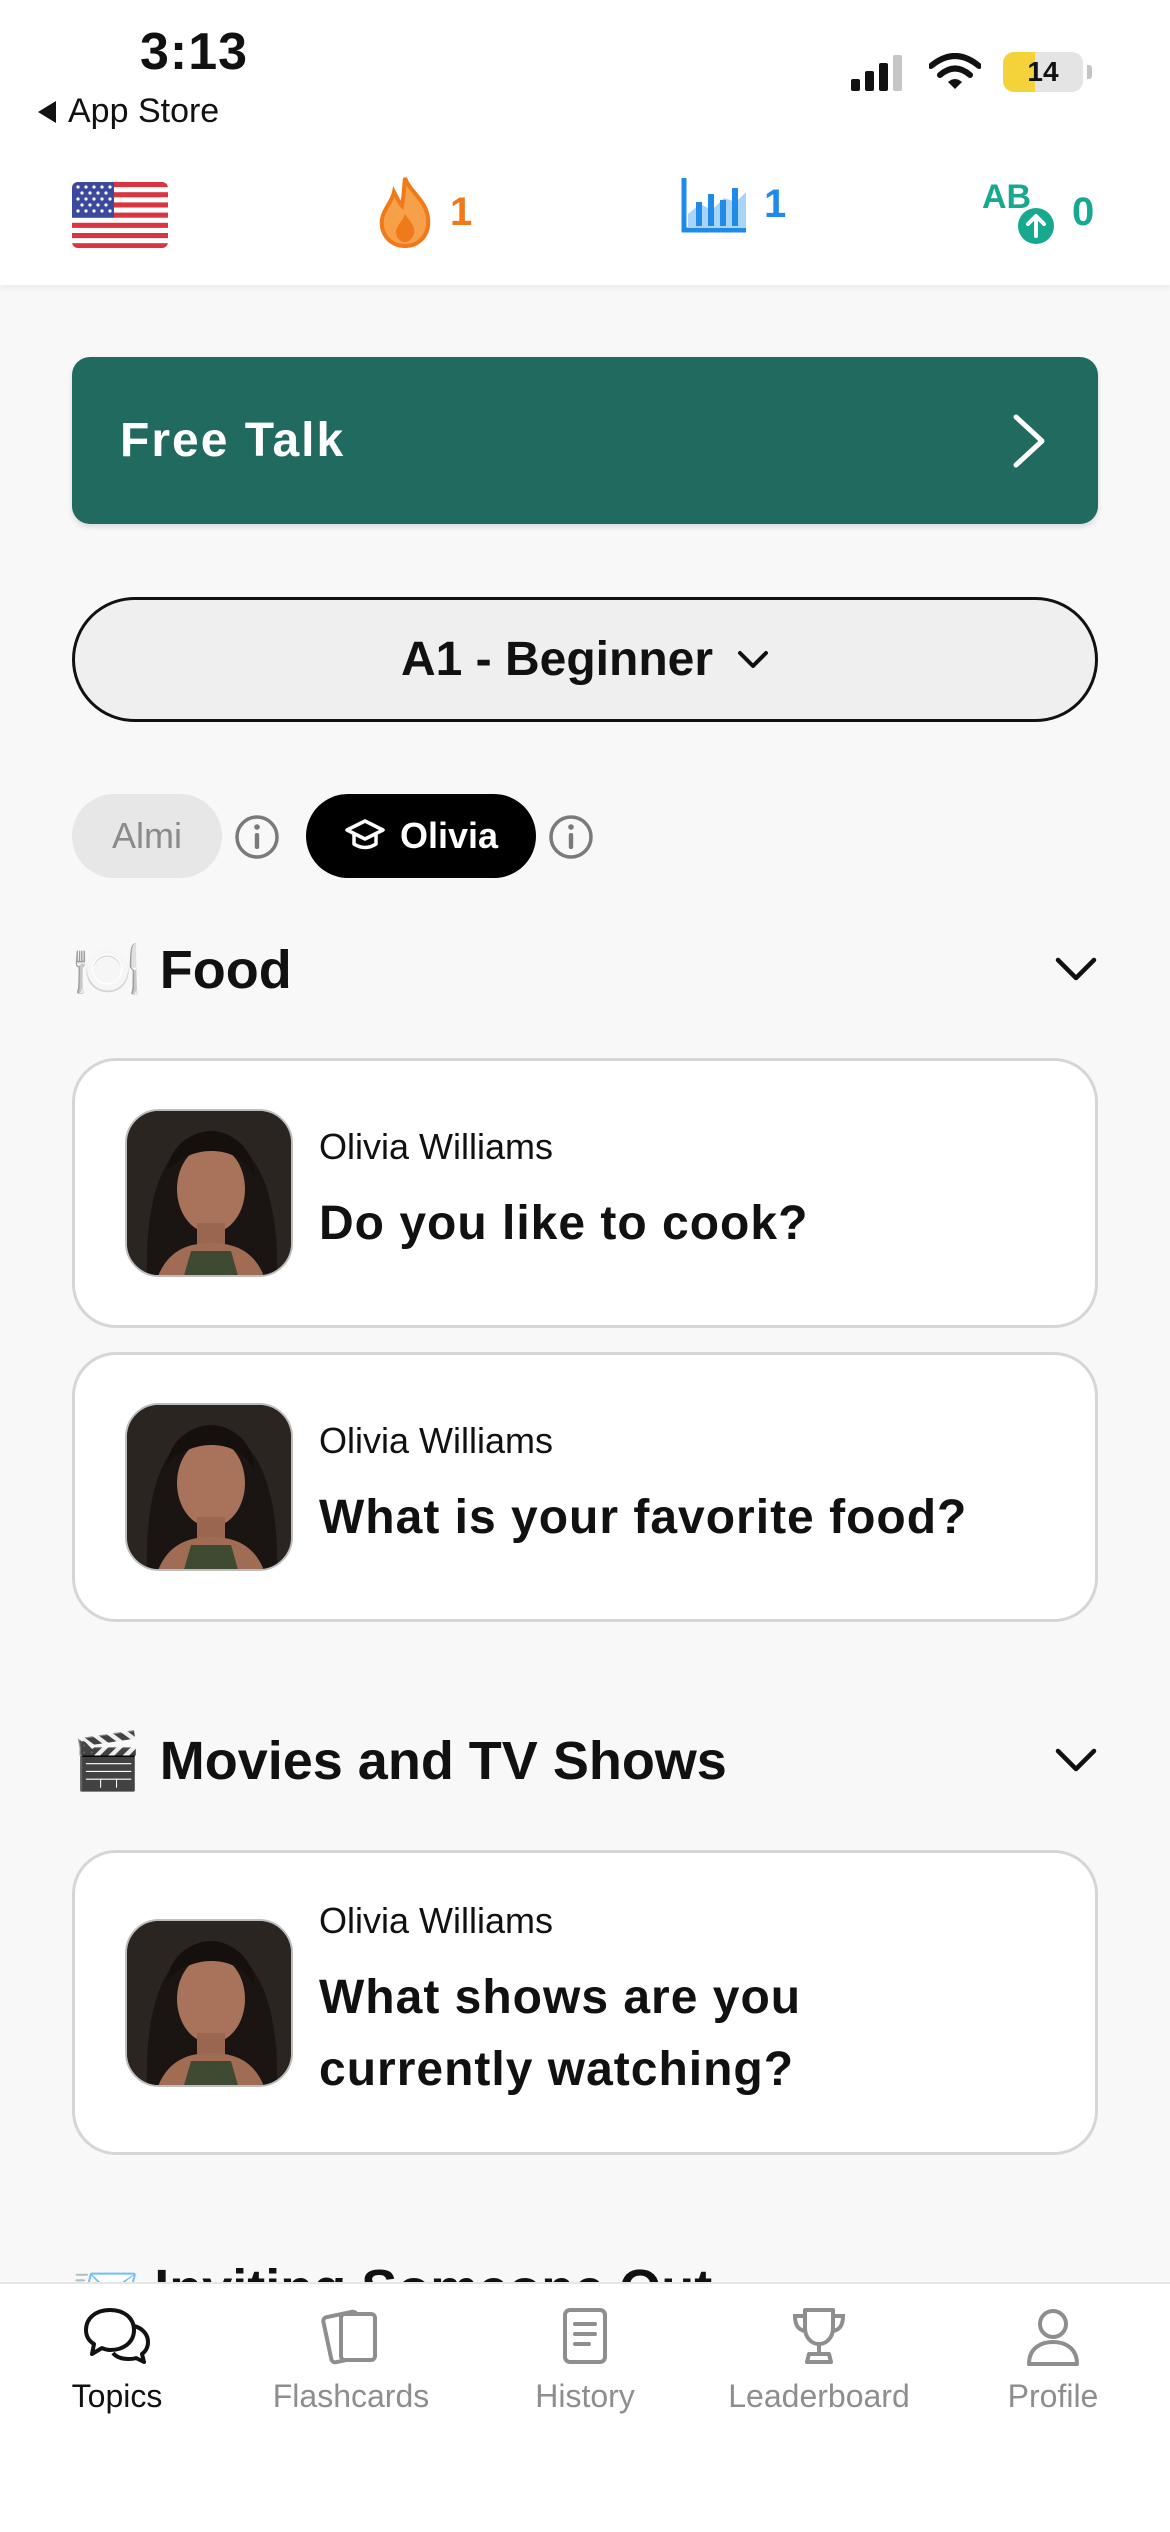 This screenshot has height=2532, width=1170. Describe the element at coordinates (819, 2336) in the screenshot. I see `trophy-icon` at that location.